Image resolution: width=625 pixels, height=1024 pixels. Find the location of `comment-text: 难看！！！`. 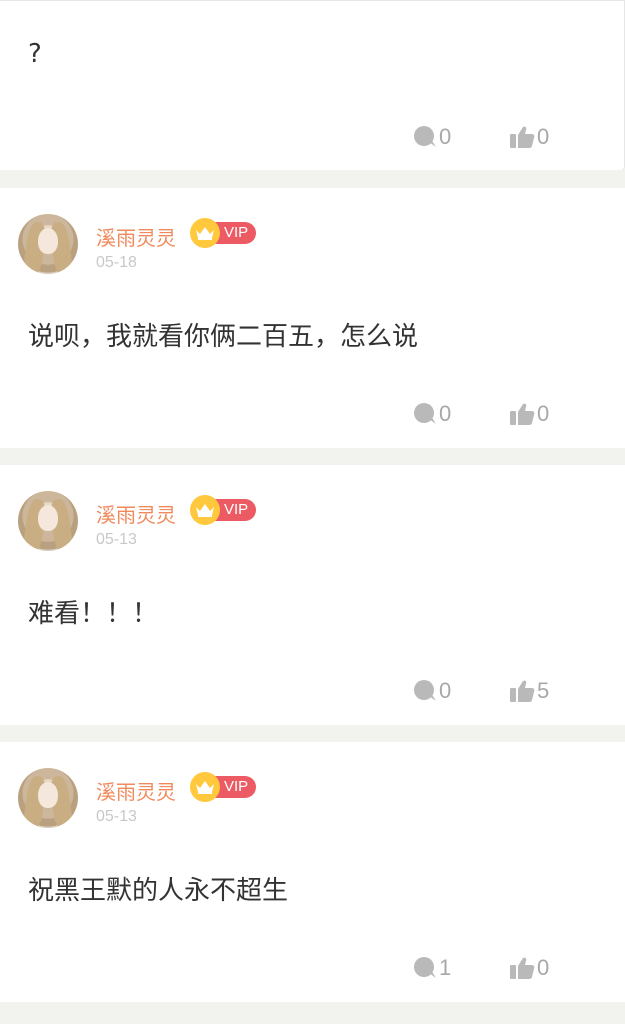

comment-text: 难看！！！ is located at coordinates (93, 614).